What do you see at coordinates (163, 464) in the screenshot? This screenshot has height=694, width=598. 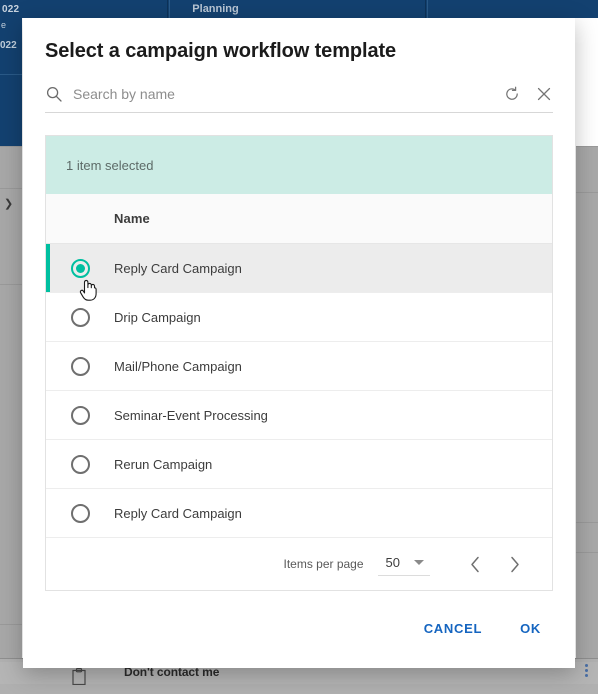 I see `row-label: Rerun Campaign` at bounding box center [163, 464].